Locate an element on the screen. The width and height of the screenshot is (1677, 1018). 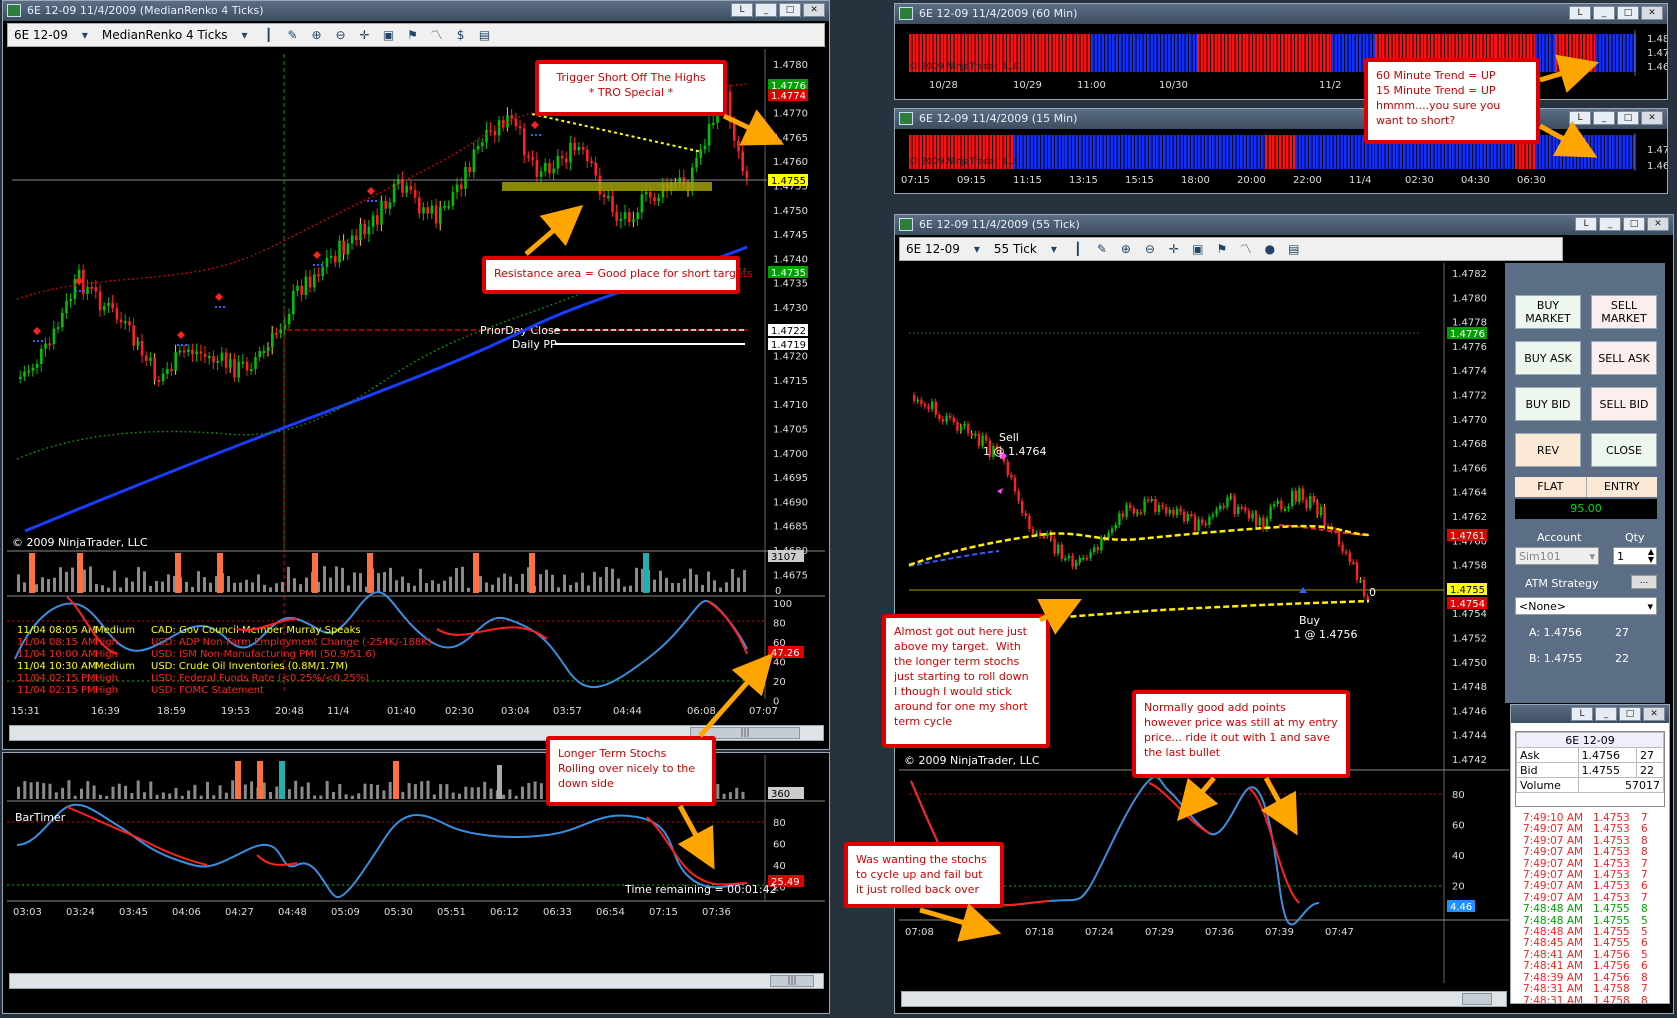
buy-market-button: BUY MARKET is located at coordinates (1548, 312).